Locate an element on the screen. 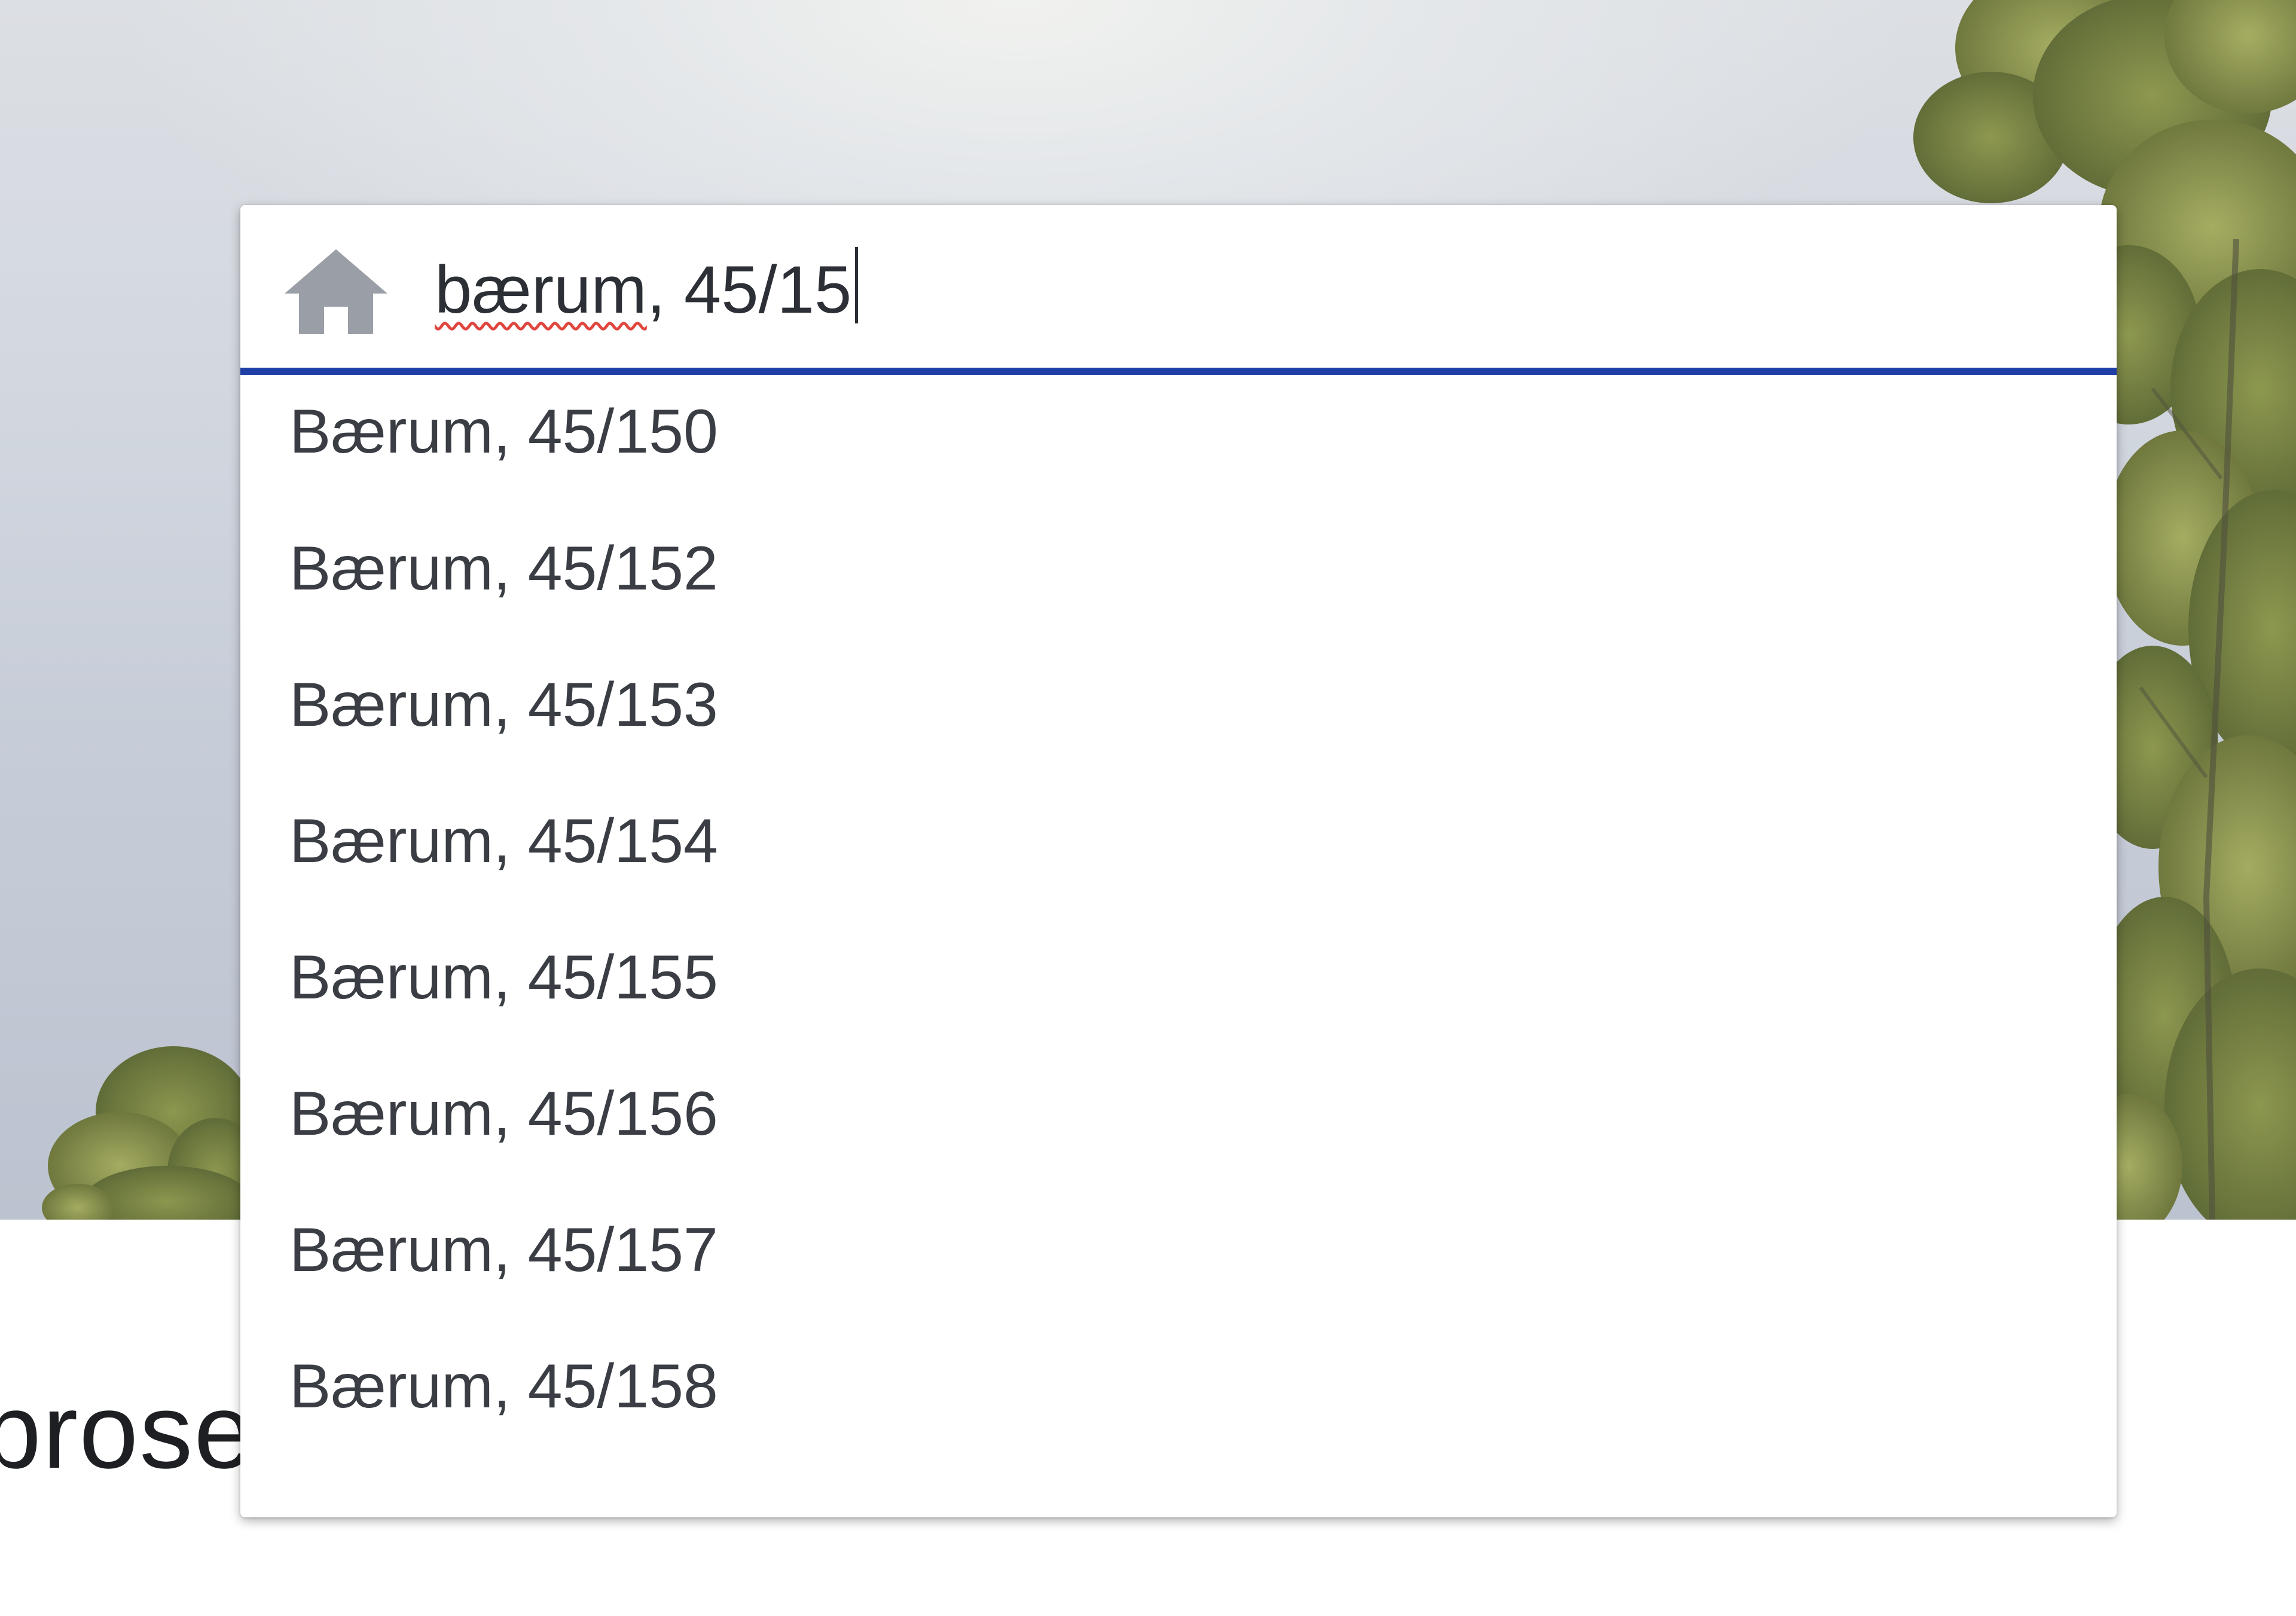  search-row: bærum, 45/15 is located at coordinates (1178, 286).